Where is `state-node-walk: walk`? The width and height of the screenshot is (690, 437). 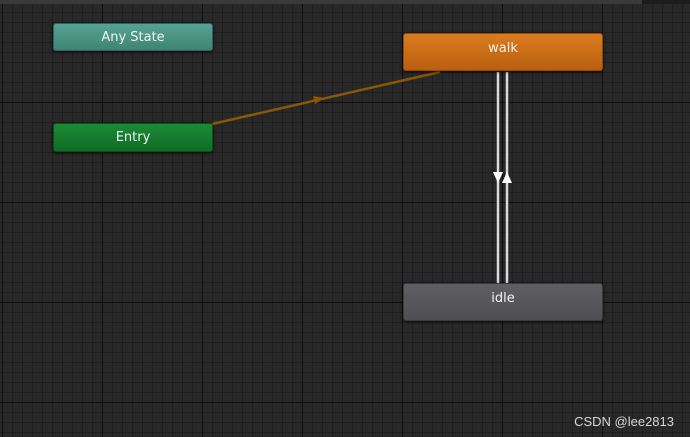
state-node-walk: walk is located at coordinates (503, 52).